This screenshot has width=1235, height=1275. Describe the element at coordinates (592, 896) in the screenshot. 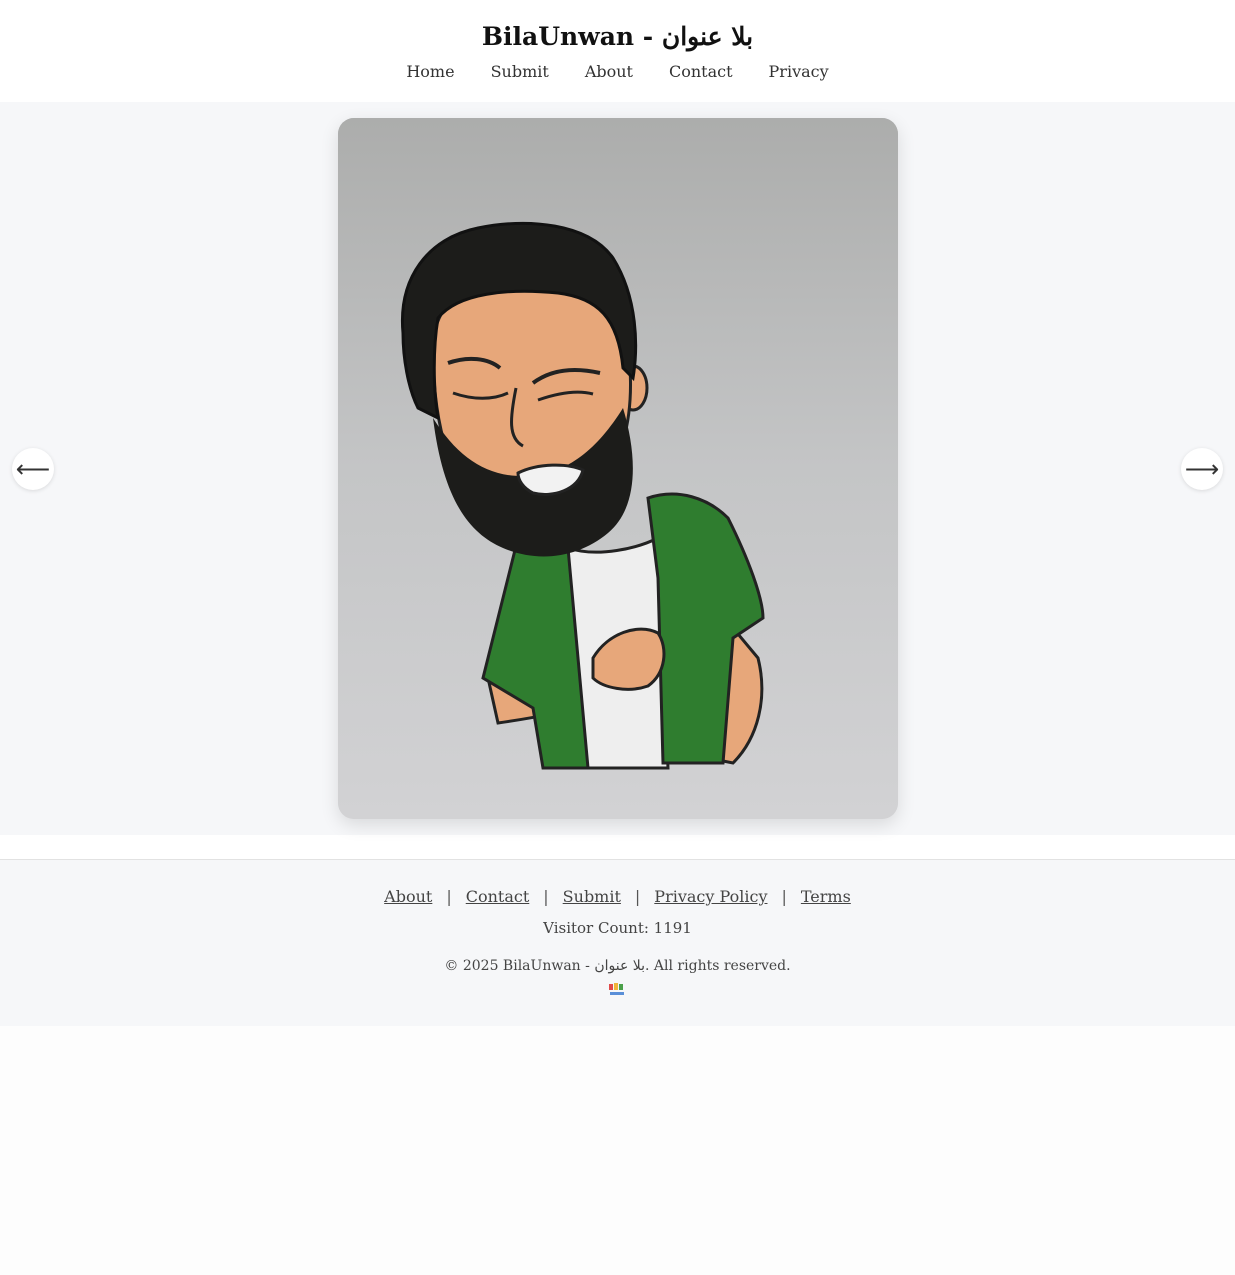

I see `footer-link-submit: Submit` at that location.